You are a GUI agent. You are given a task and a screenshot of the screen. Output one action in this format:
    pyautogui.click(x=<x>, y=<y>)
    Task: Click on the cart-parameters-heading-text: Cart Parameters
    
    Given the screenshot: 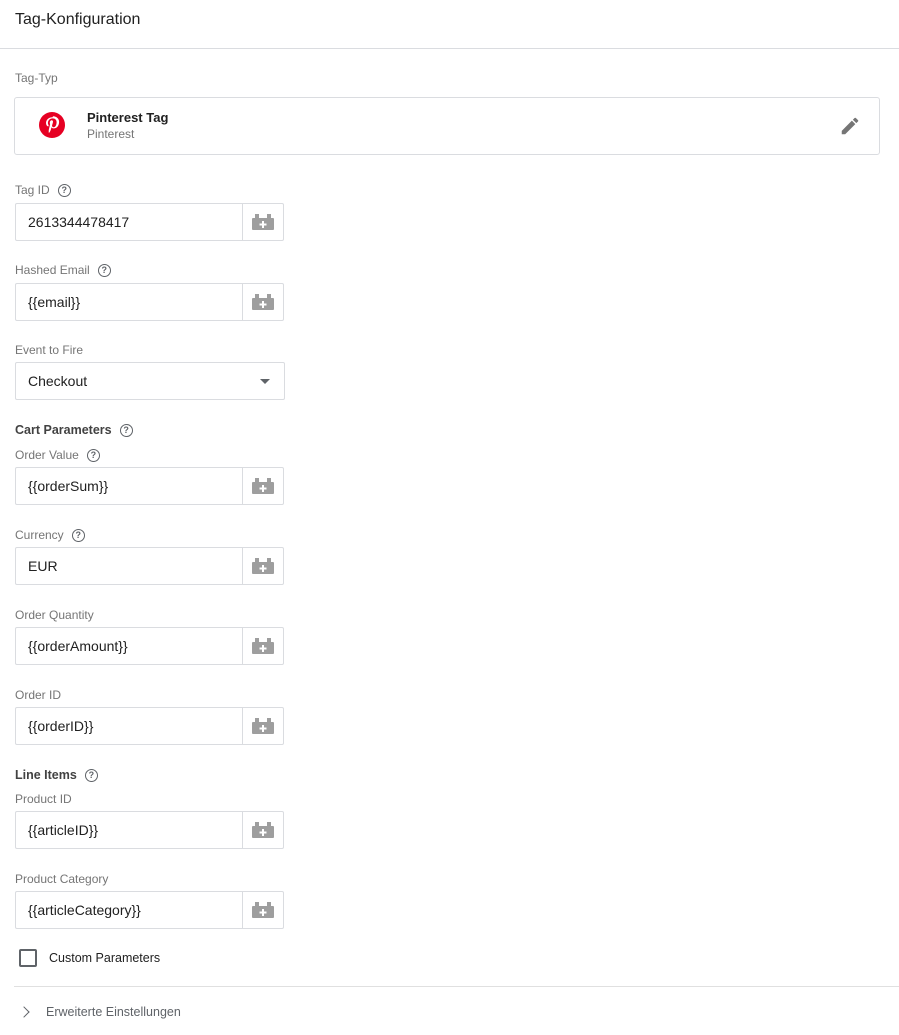 What is the action you would take?
    pyautogui.click(x=63, y=430)
    